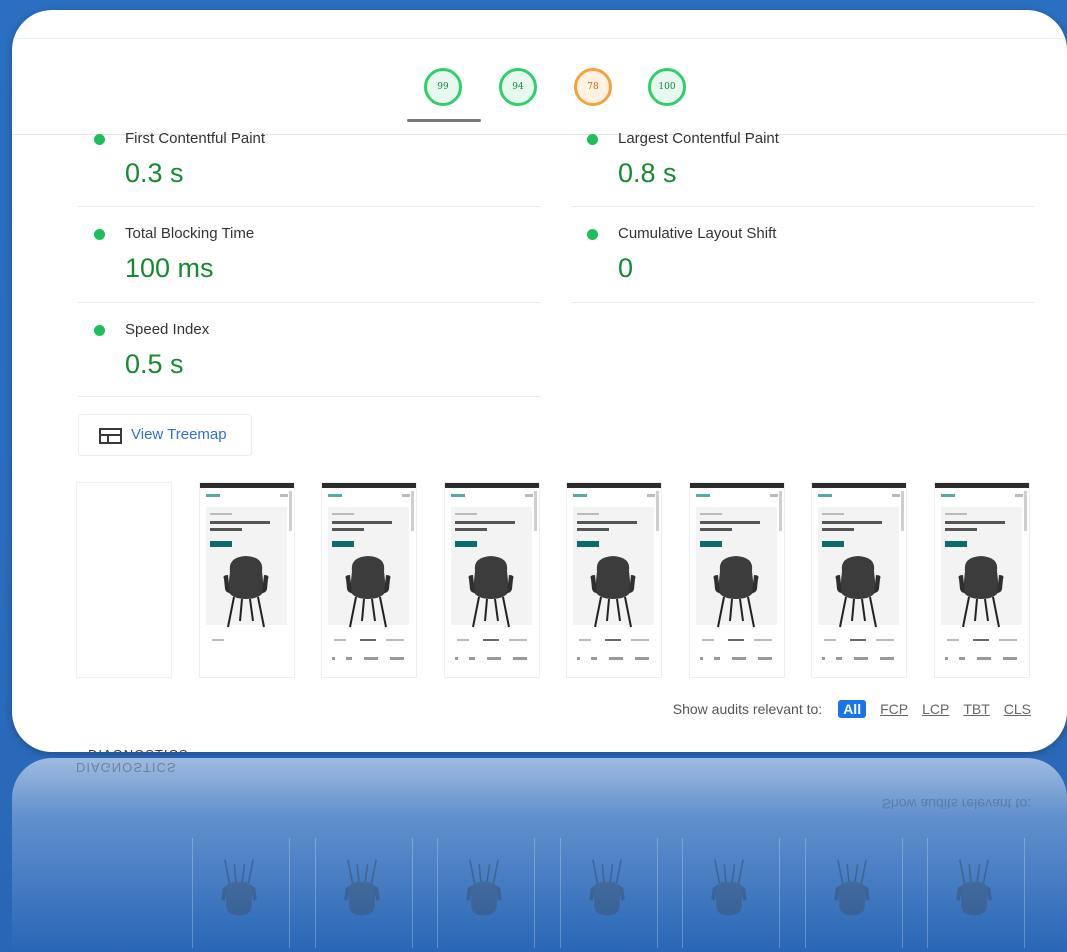 This screenshot has width=1067, height=952. What do you see at coordinates (894, 709) in the screenshot?
I see `filter-fcp: FCP` at bounding box center [894, 709].